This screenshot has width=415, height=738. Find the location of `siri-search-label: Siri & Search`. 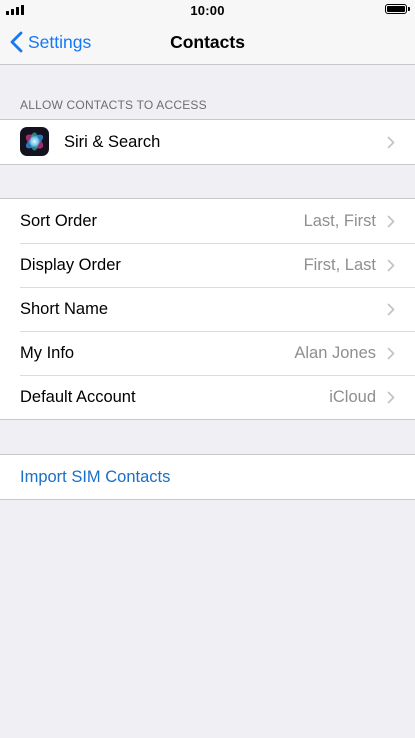

siri-search-label: Siri & Search is located at coordinates (112, 141).